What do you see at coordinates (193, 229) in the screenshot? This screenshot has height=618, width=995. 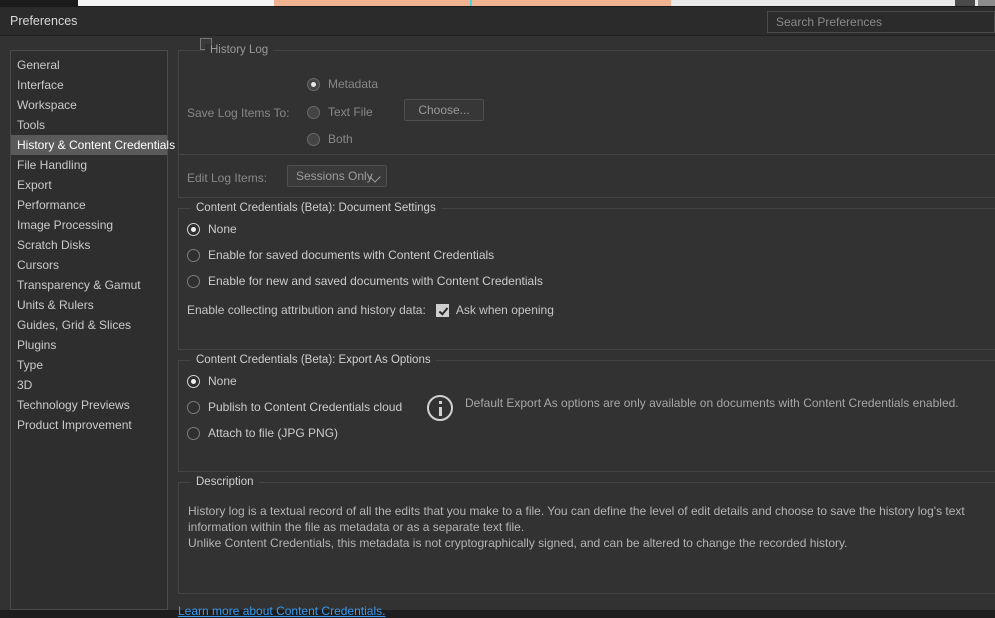 I see `radio-doc-none-icon` at bounding box center [193, 229].